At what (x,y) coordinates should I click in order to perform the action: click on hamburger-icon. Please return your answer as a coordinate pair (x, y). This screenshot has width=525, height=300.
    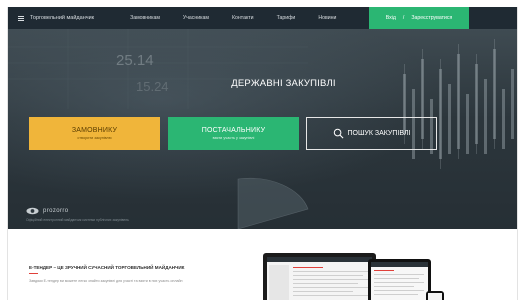
    Looking at the image, I should click on (21, 18).